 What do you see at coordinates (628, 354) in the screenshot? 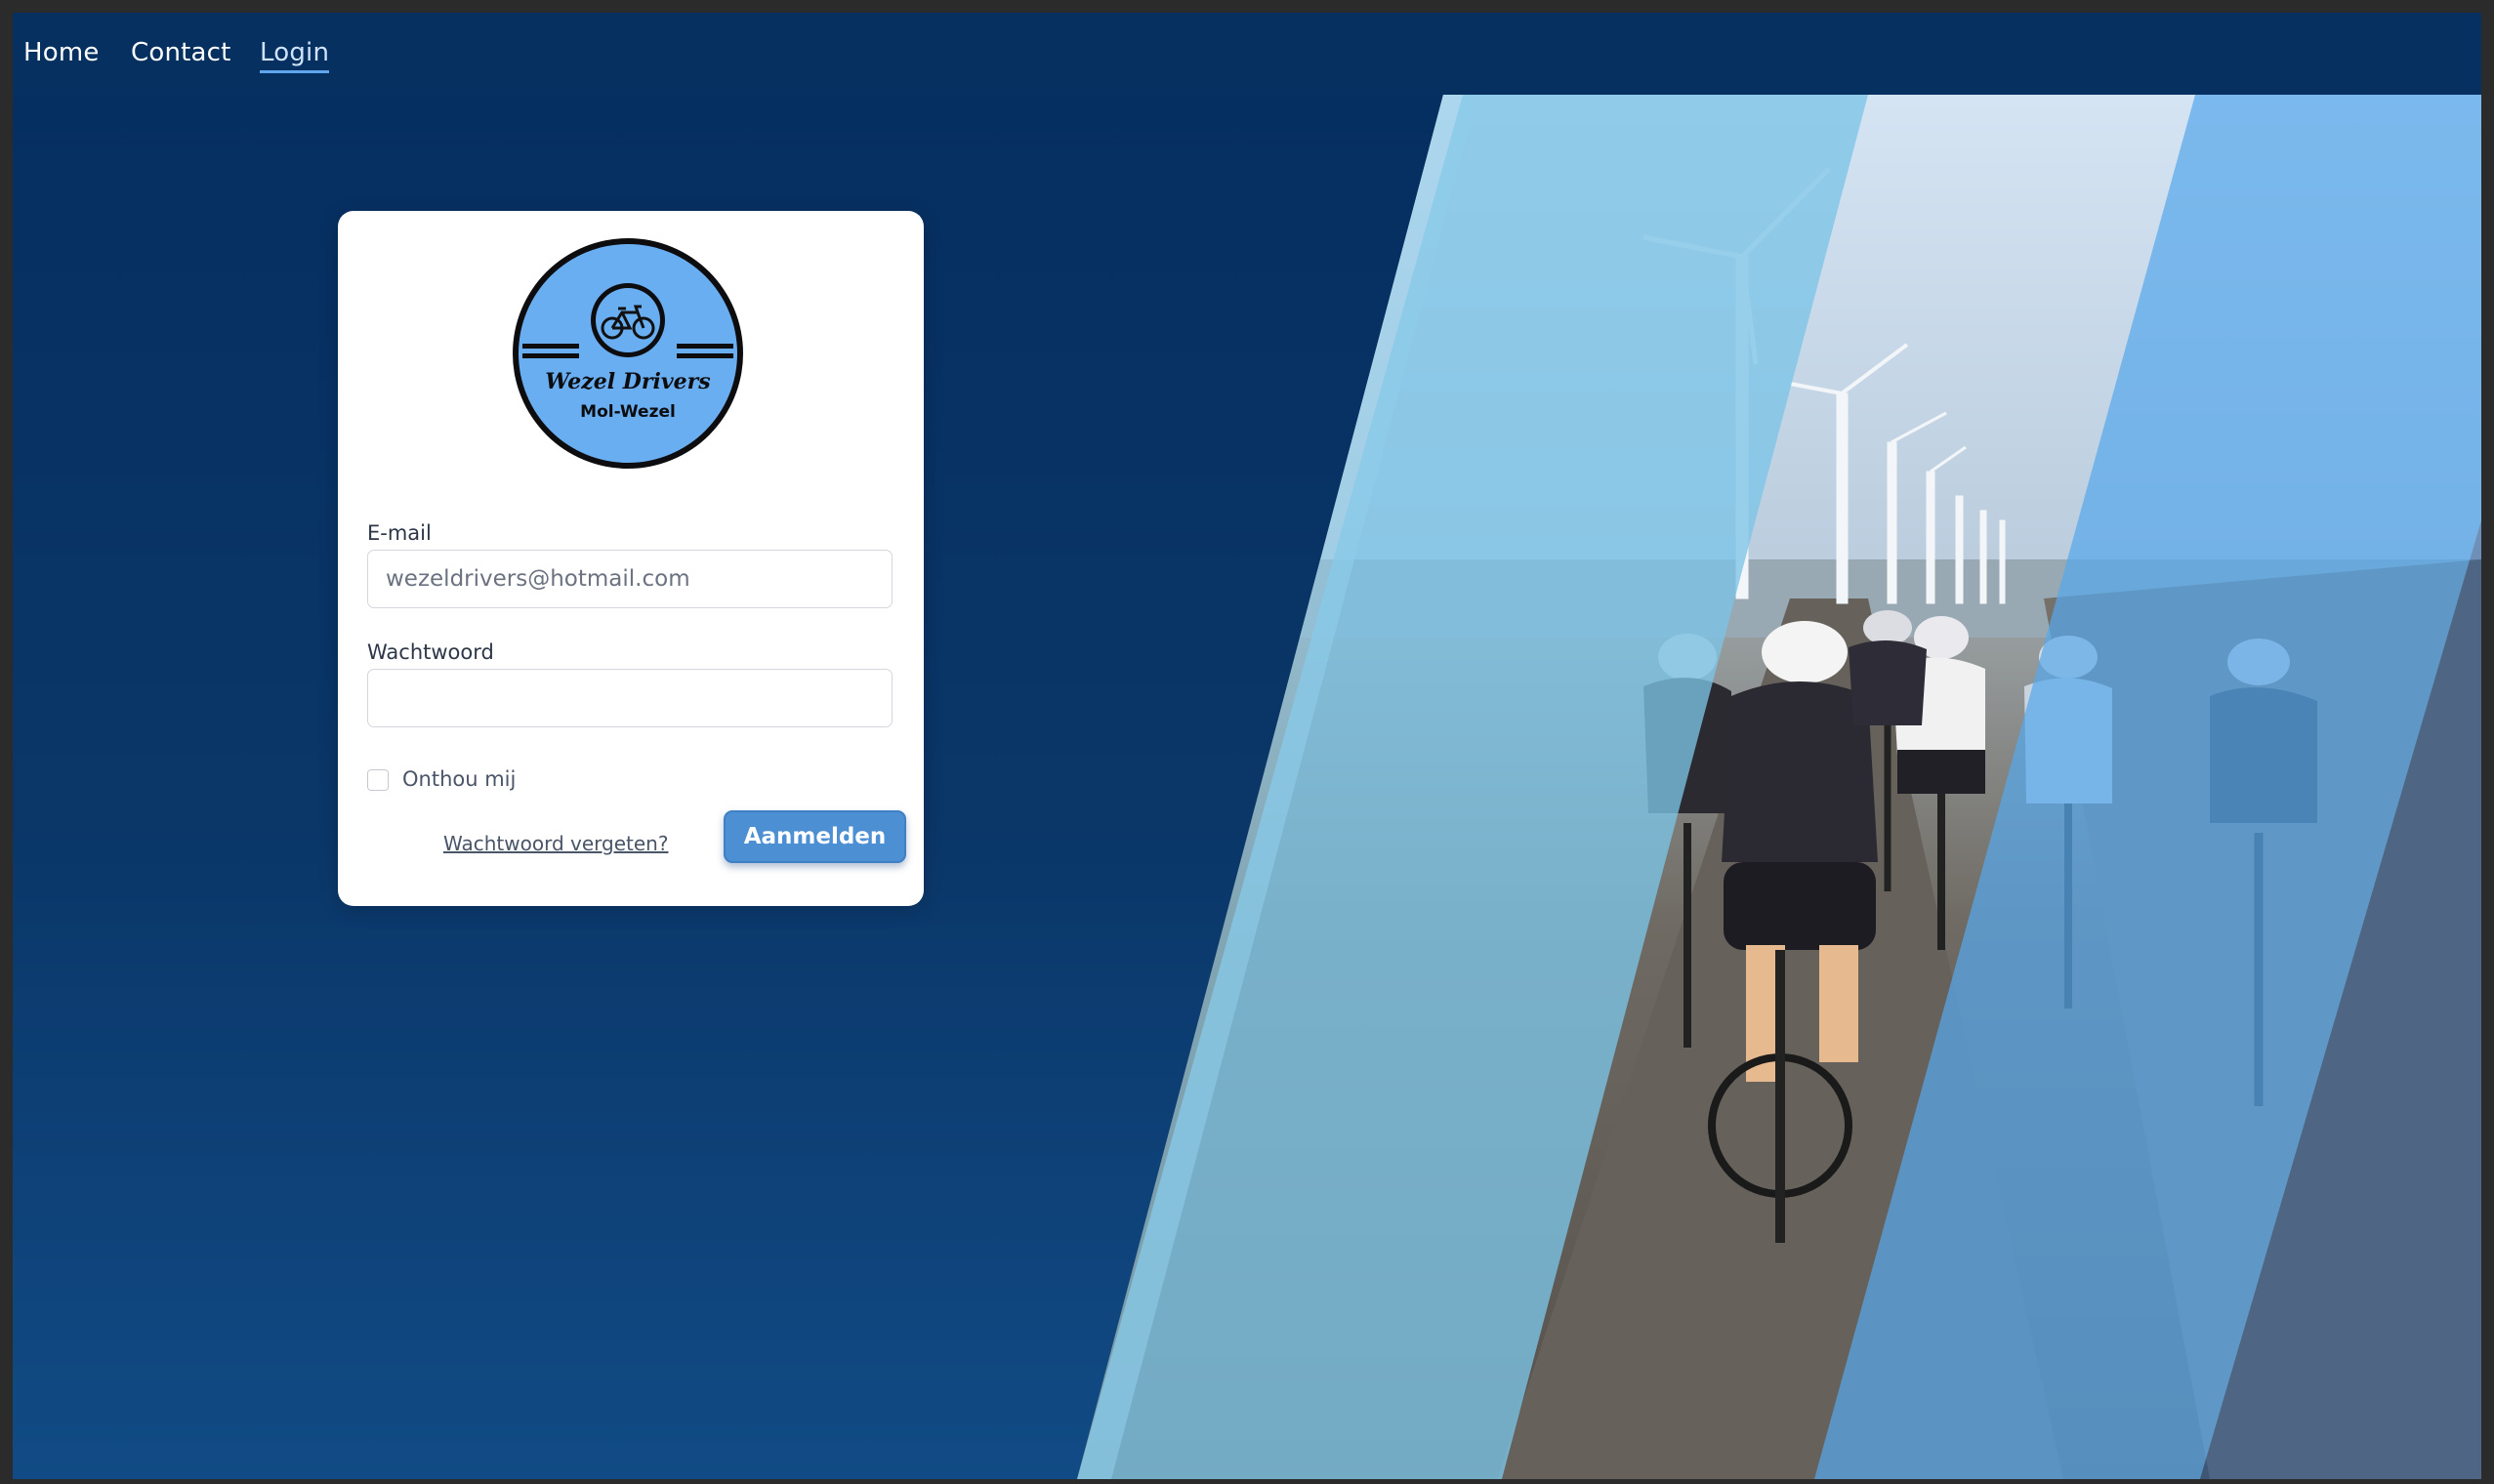
I see `club-logo: Wezel Drivers Mol-Wezel` at bounding box center [628, 354].